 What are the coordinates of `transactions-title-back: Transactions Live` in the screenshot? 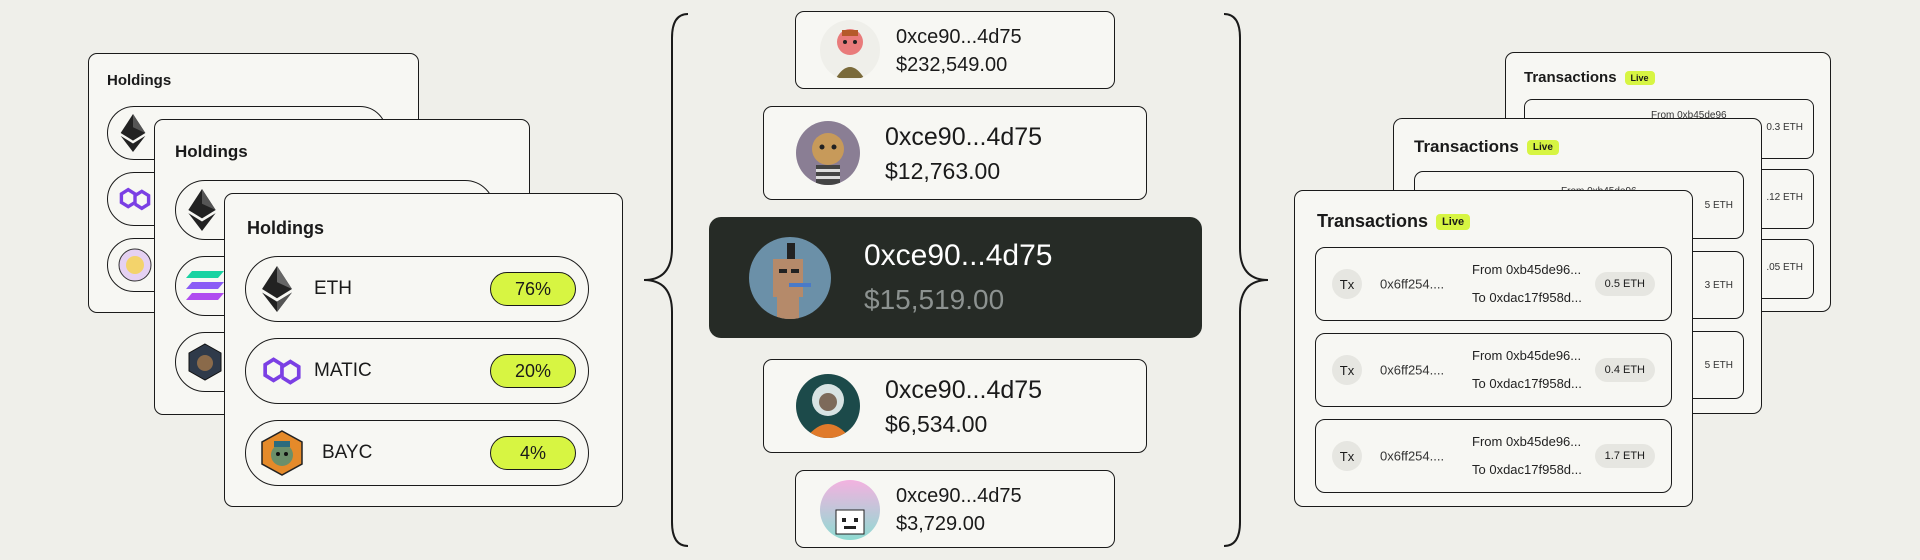 It's located at (1589, 77).